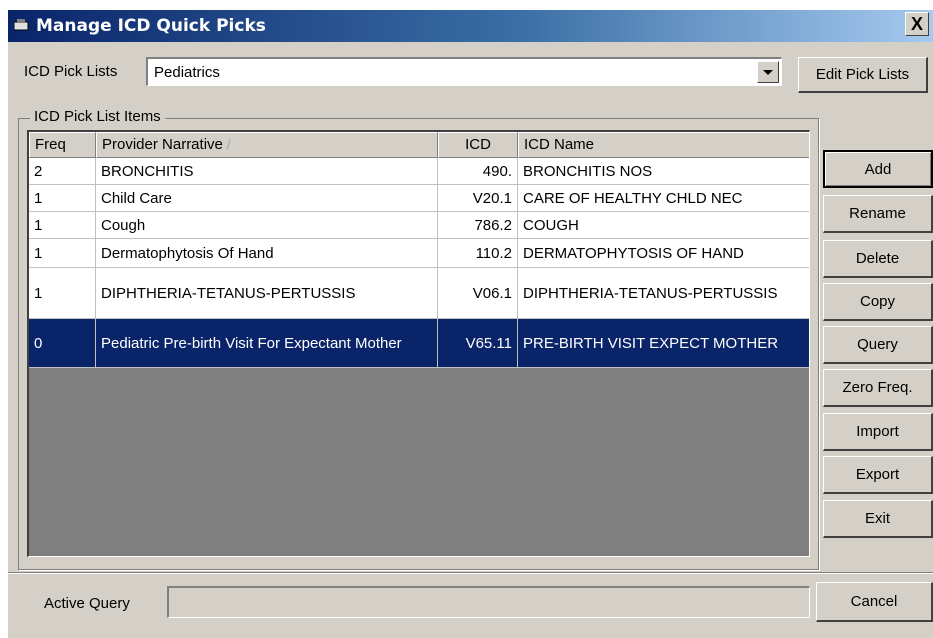 This screenshot has width=933, height=638. Describe the element at coordinates (267, 253) in the screenshot. I see `cell-narrative: Dermatophytosis Of Hand` at that location.